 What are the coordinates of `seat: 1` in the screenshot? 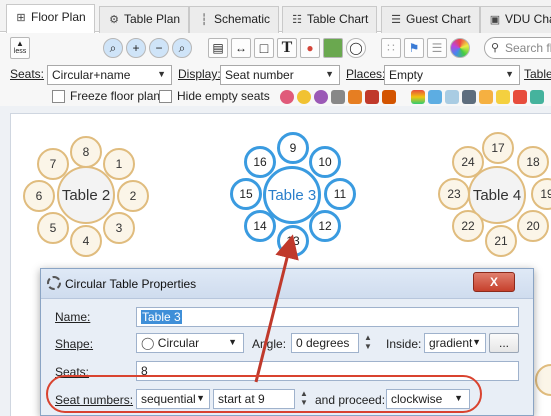 It's located at (119, 164).